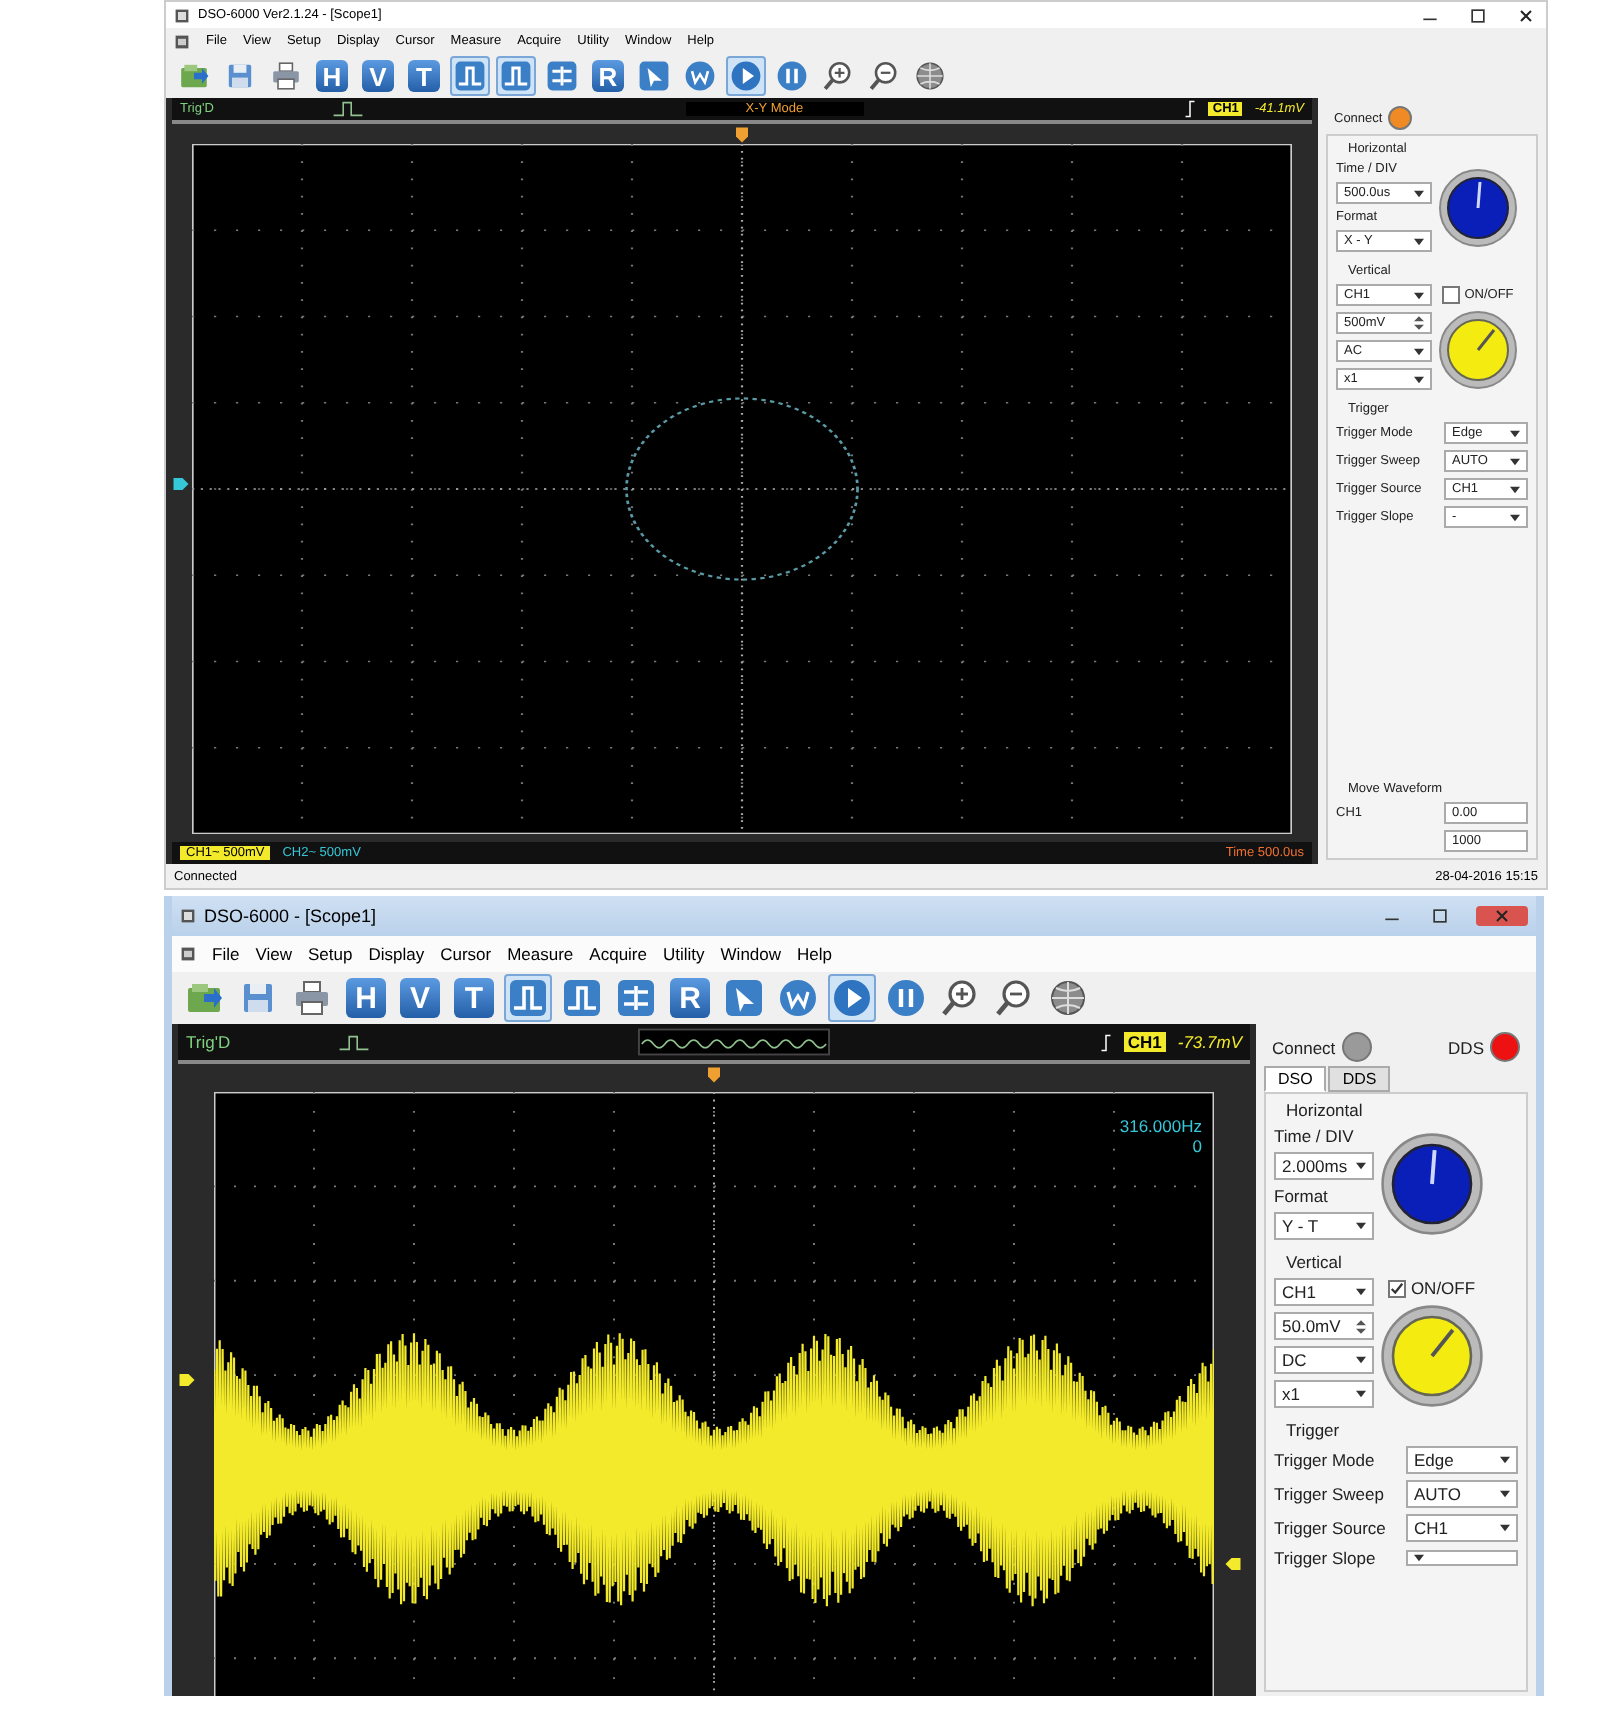  Describe the element at coordinates (1315, 1136) in the screenshot. I see `field-label: Time / DIV` at that location.